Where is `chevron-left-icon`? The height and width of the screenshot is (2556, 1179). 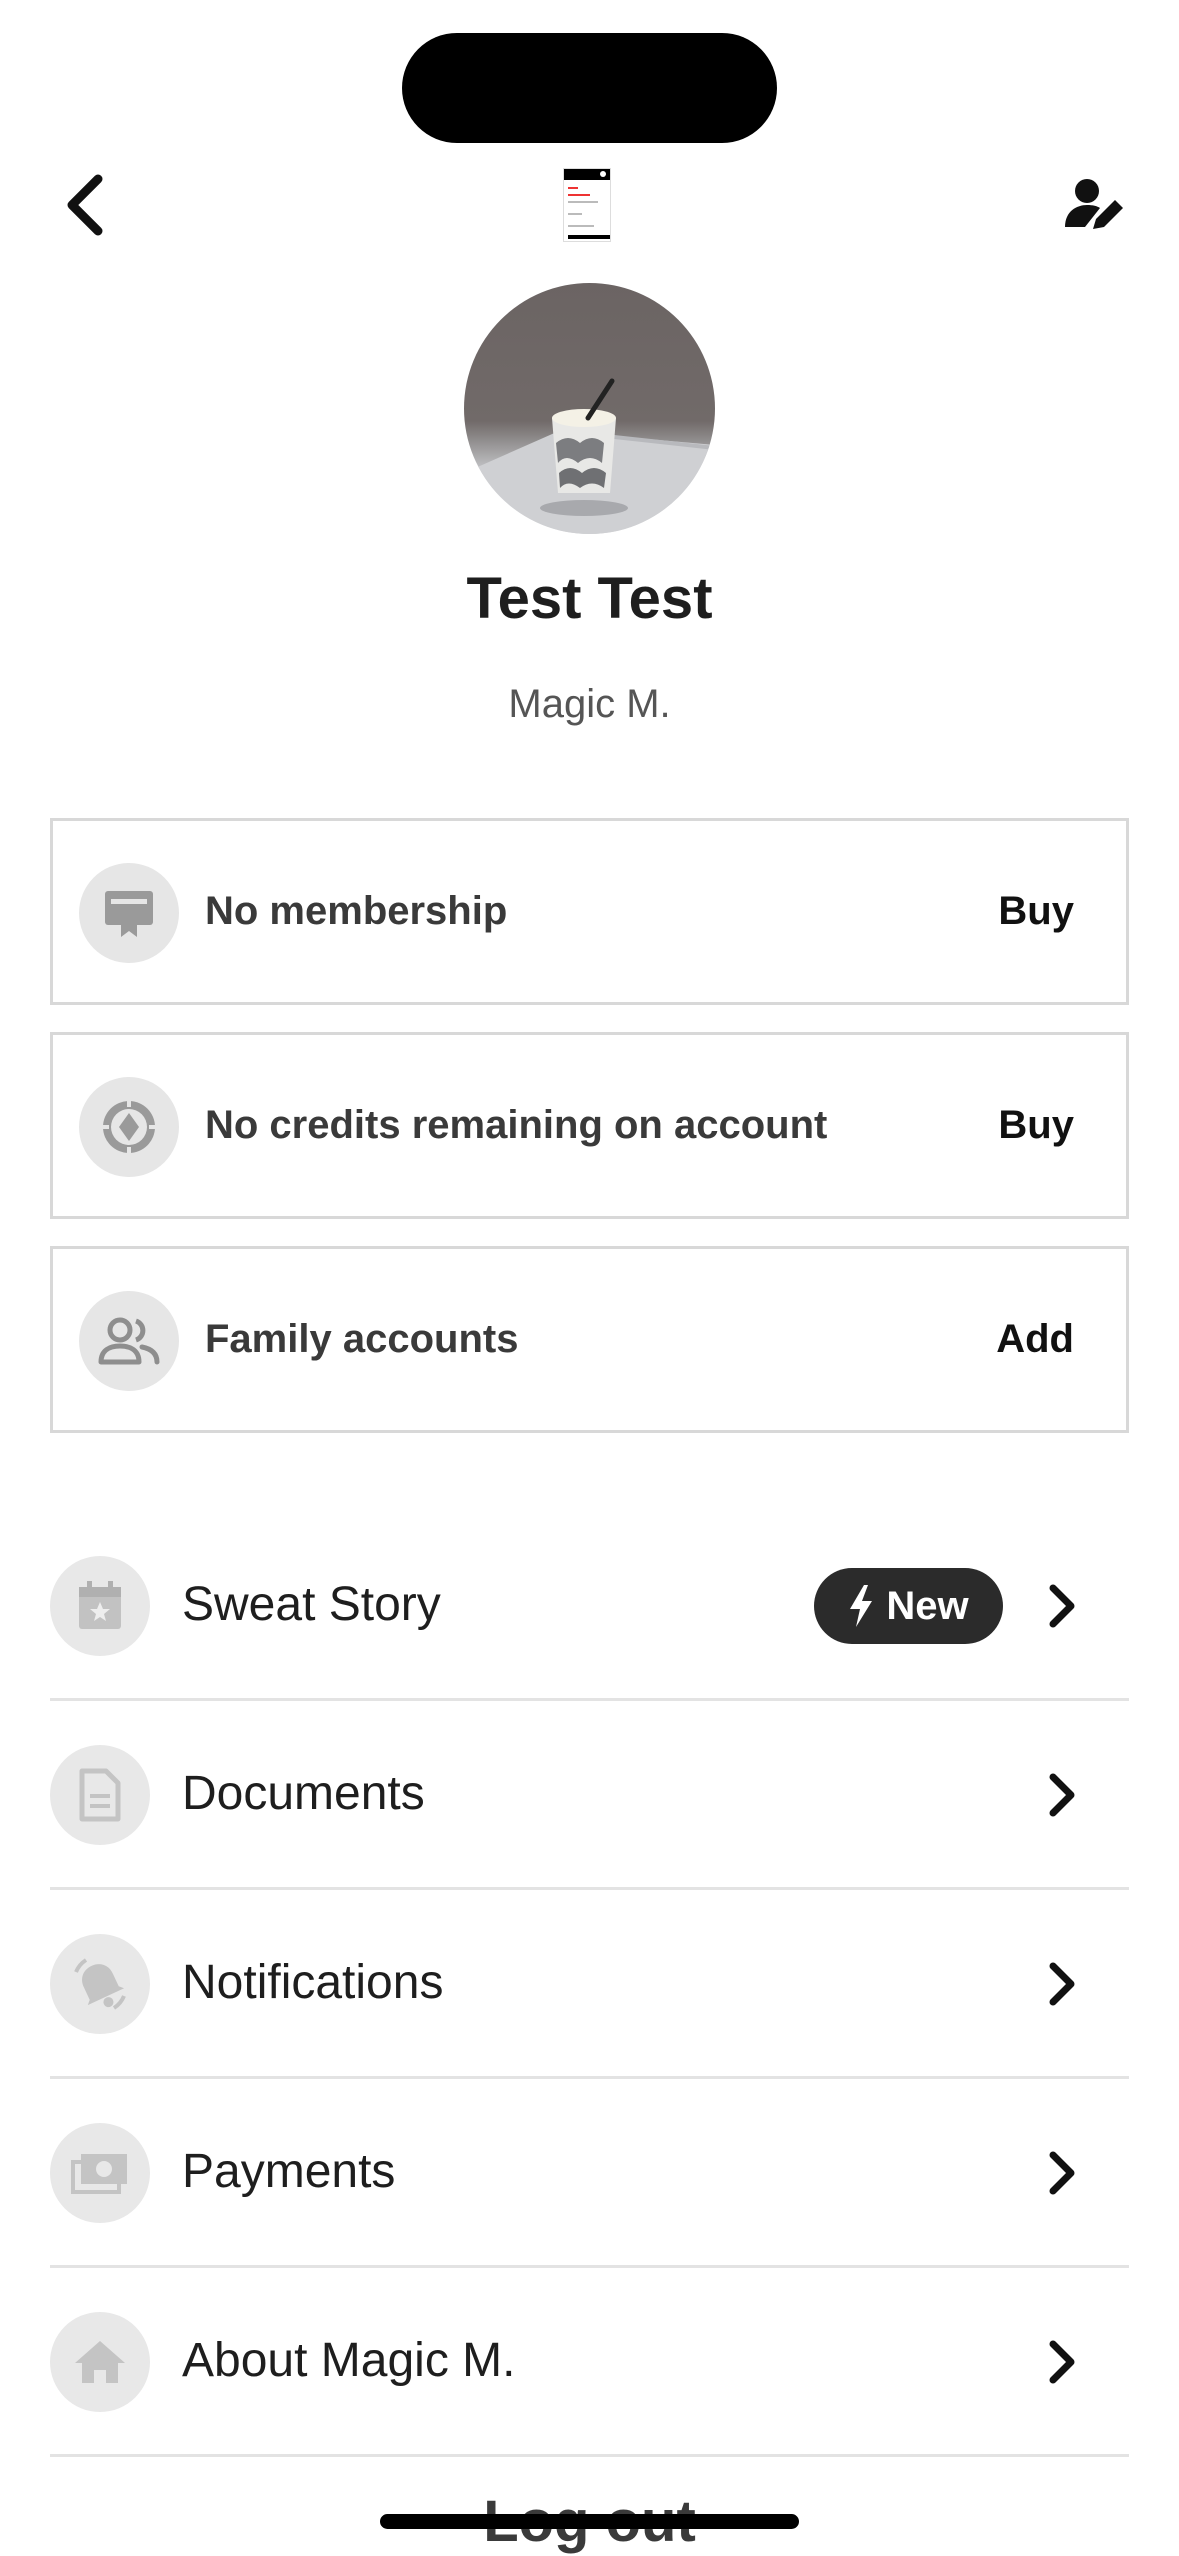 chevron-left-icon is located at coordinates (85, 205).